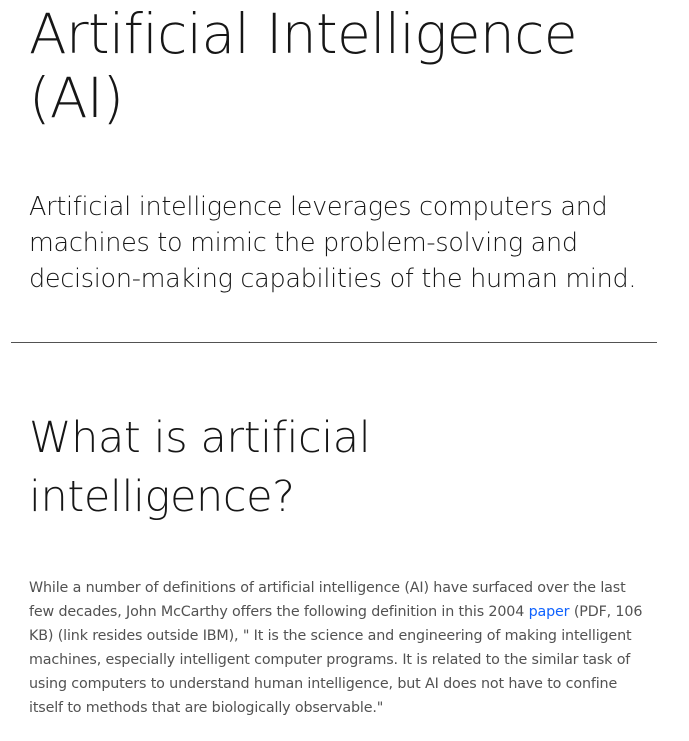 This screenshot has width=689, height=741. Describe the element at coordinates (334, 342) in the screenshot. I see `section-divider` at that location.